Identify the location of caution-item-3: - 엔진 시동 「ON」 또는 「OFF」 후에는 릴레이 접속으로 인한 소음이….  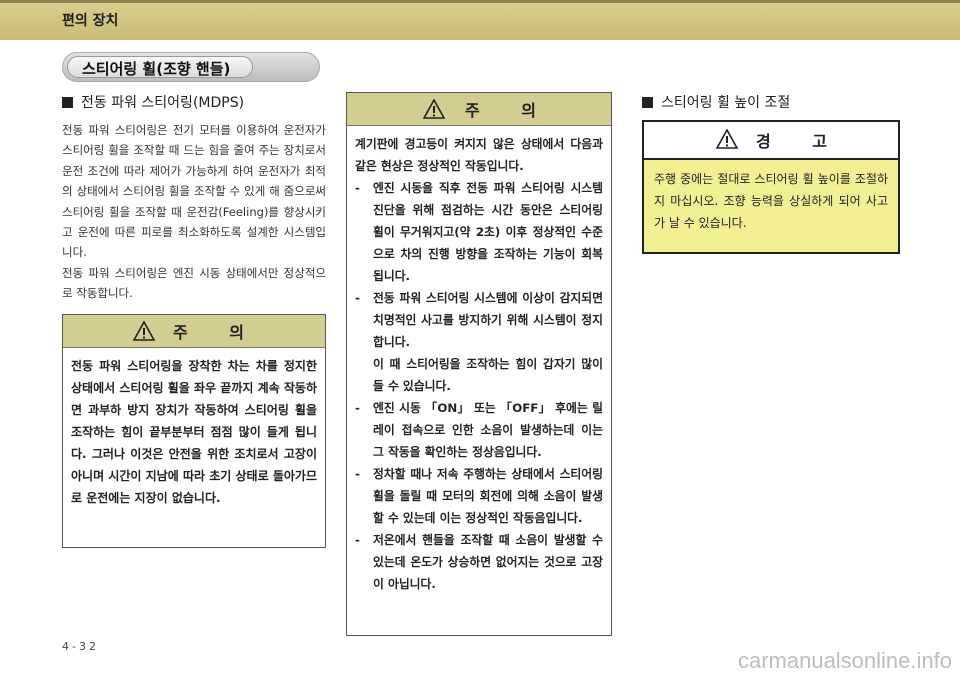
(479, 430).